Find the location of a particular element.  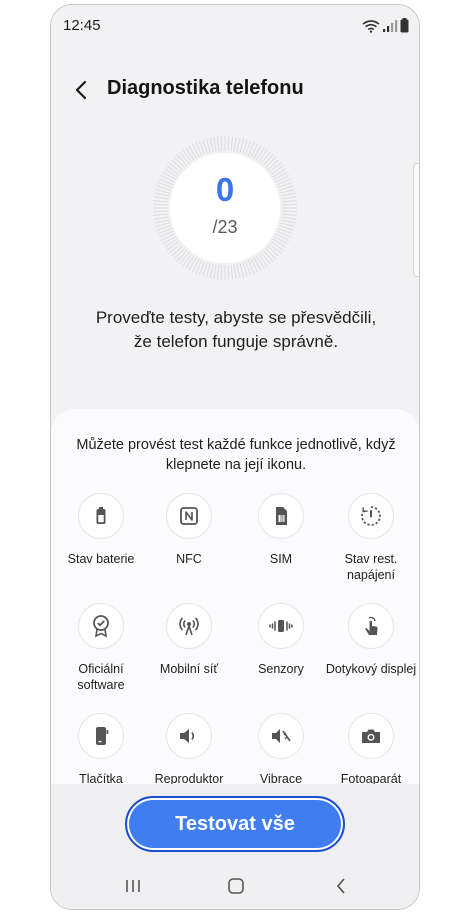

progress-ring: 0 /23 is located at coordinates (225, 208).